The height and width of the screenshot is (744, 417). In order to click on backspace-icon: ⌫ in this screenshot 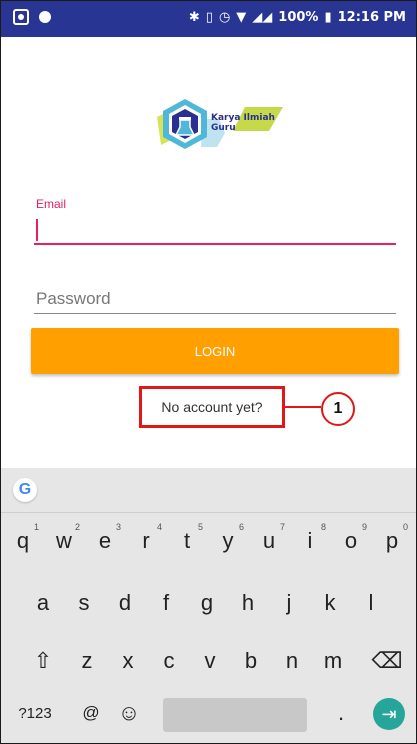, I will do `click(387, 661)`.